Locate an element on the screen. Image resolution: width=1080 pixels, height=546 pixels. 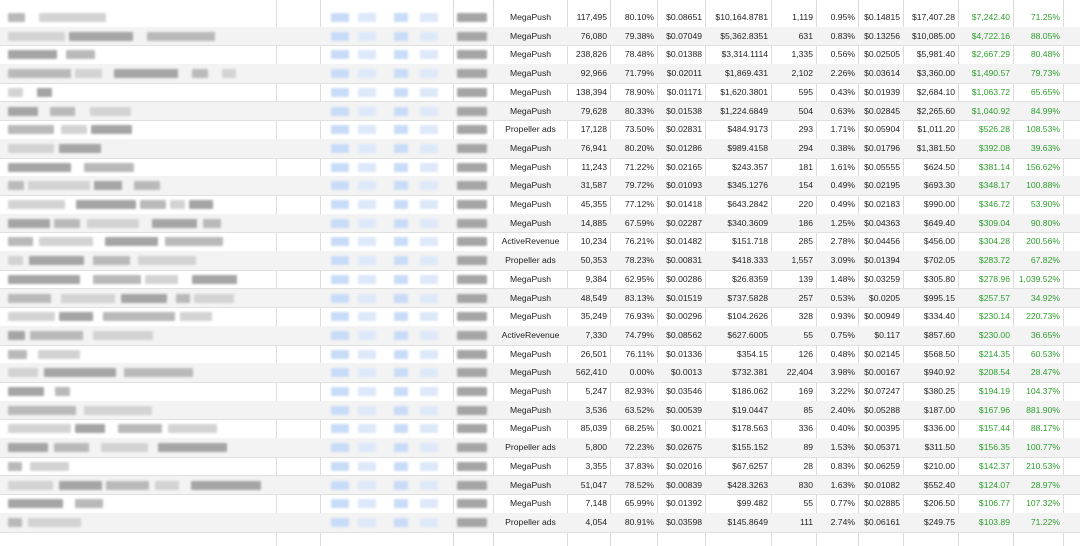
cell-roi: 39.63% is located at coordinates (1045, 147).